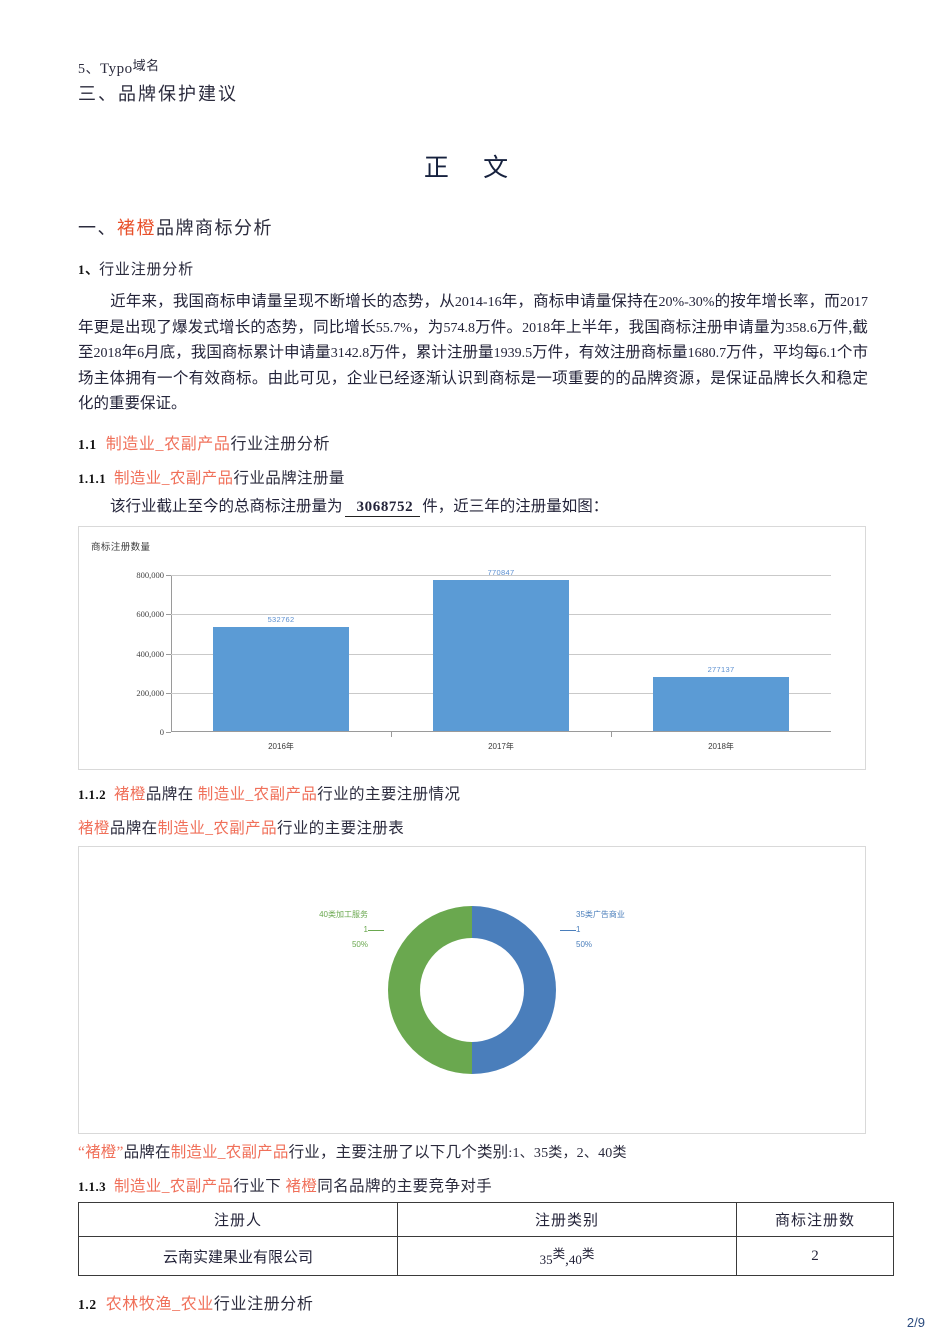 The image size is (945, 1338). What do you see at coordinates (120, 1153) in the screenshot?
I see `summary-quote-close: ”` at bounding box center [120, 1153].